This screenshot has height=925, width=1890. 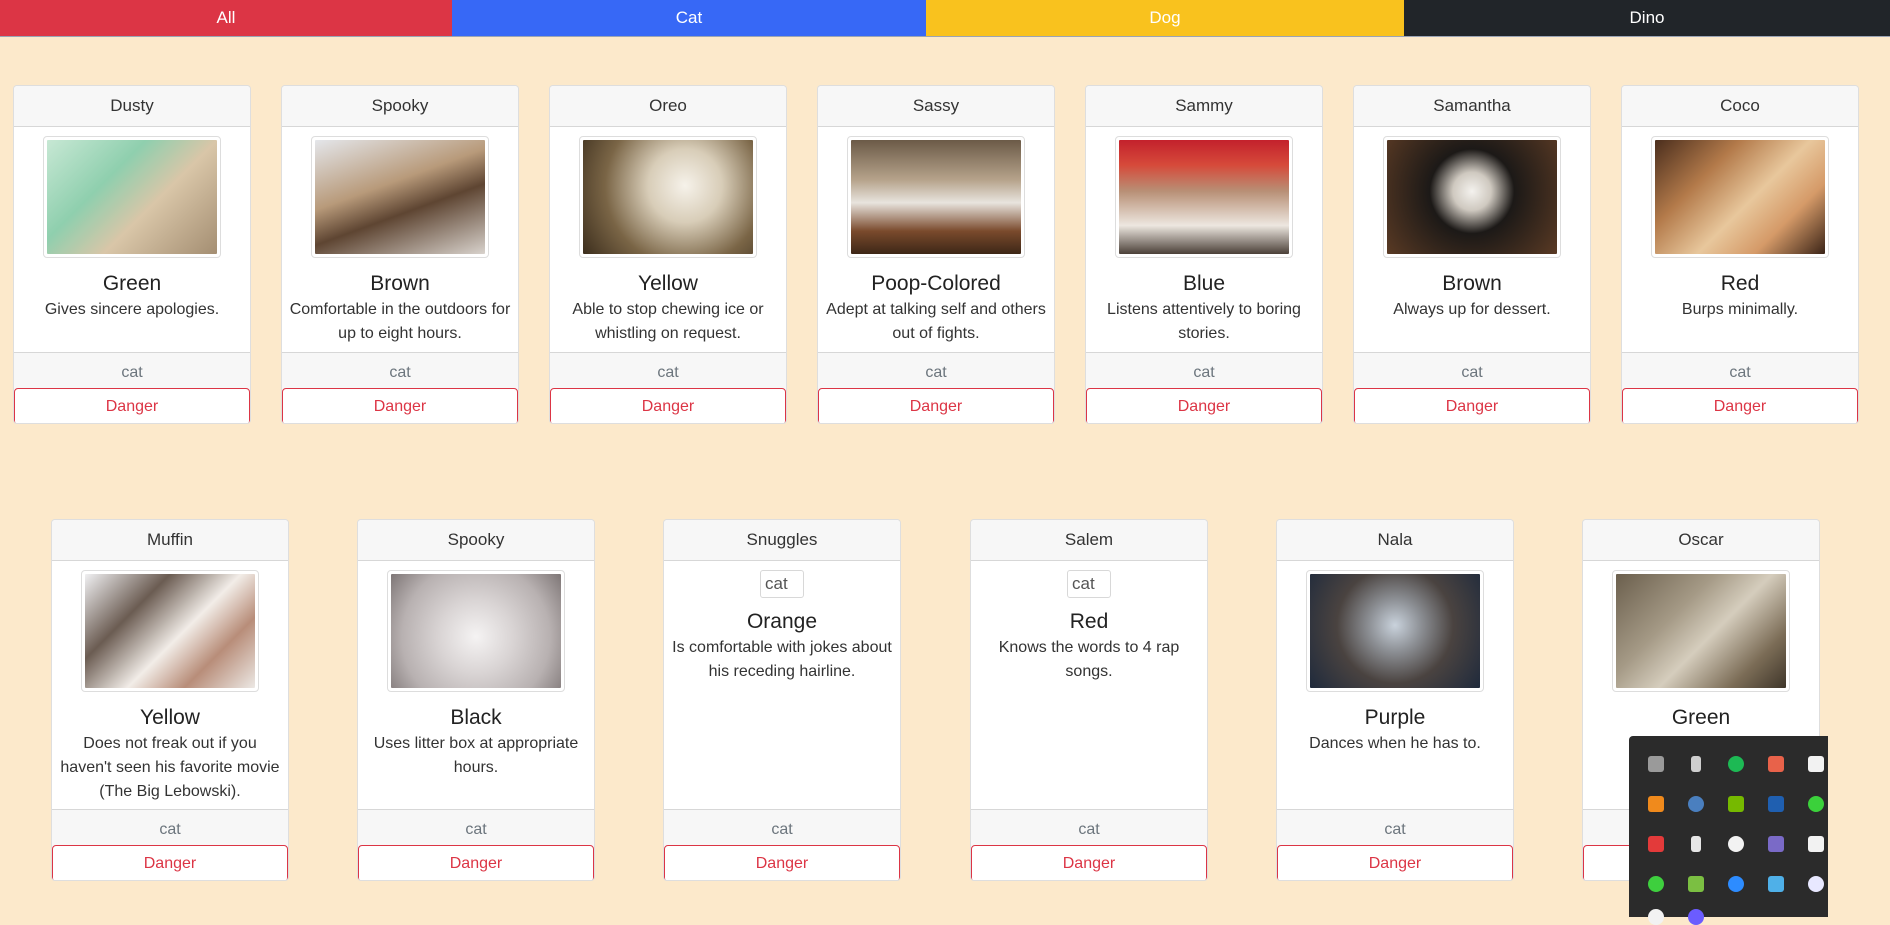 What do you see at coordinates (1656, 917) in the screenshot?
I see `xbox-icon` at bounding box center [1656, 917].